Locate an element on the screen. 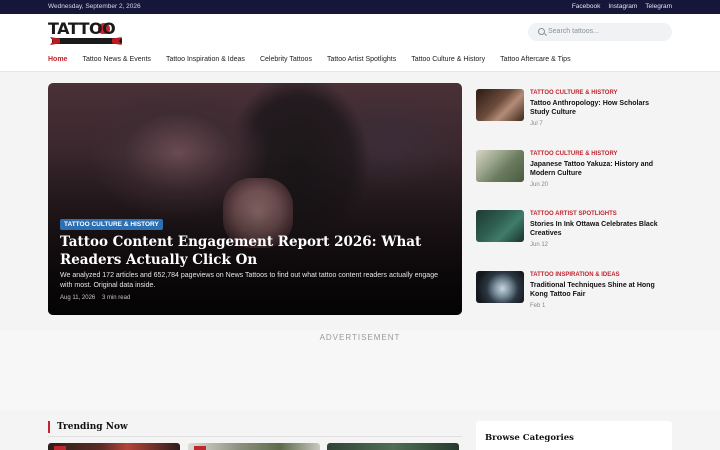 The height and width of the screenshot is (450, 720). search-icon is located at coordinates (541, 31).